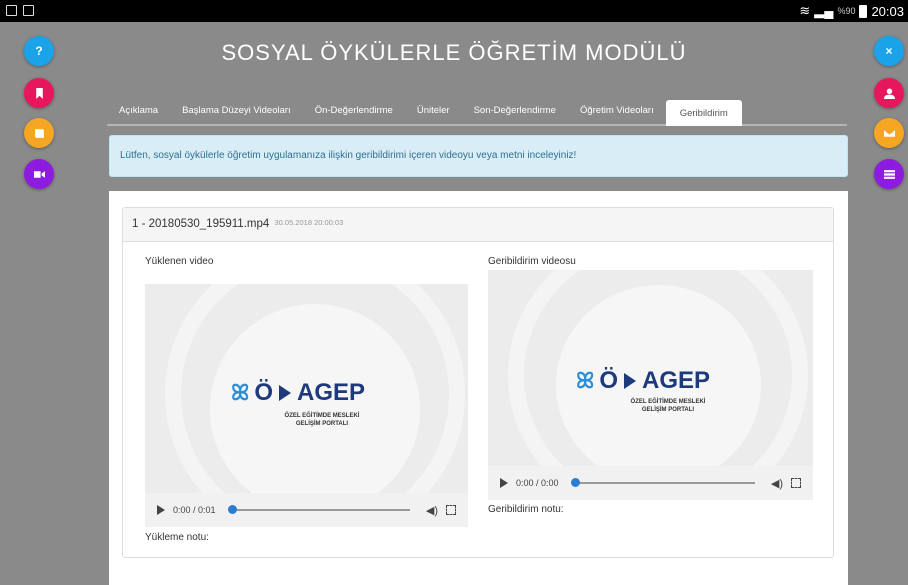  What do you see at coordinates (454, 11) in the screenshot?
I see `status-bar: ≋ ▂▄ %90 20:03` at bounding box center [454, 11].